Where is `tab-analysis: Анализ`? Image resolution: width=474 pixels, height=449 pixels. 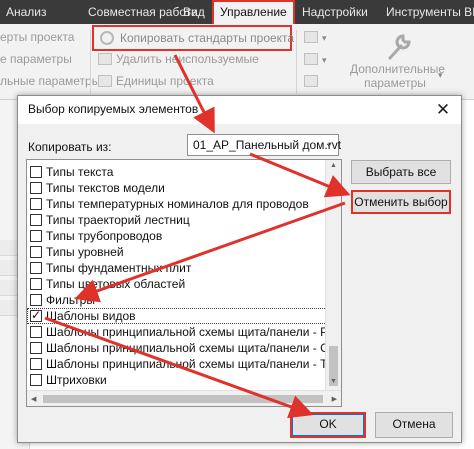
tab-analysis: Анализ is located at coordinates (26, 12).